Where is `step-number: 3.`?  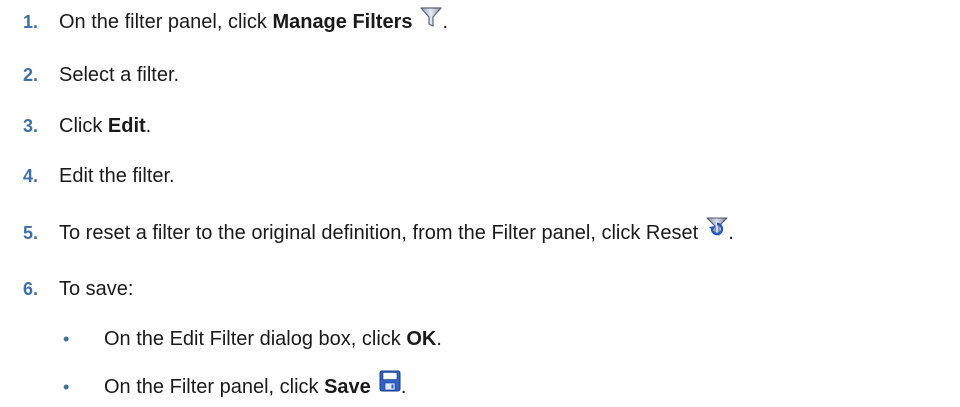 step-number: 3. is located at coordinates (31, 125).